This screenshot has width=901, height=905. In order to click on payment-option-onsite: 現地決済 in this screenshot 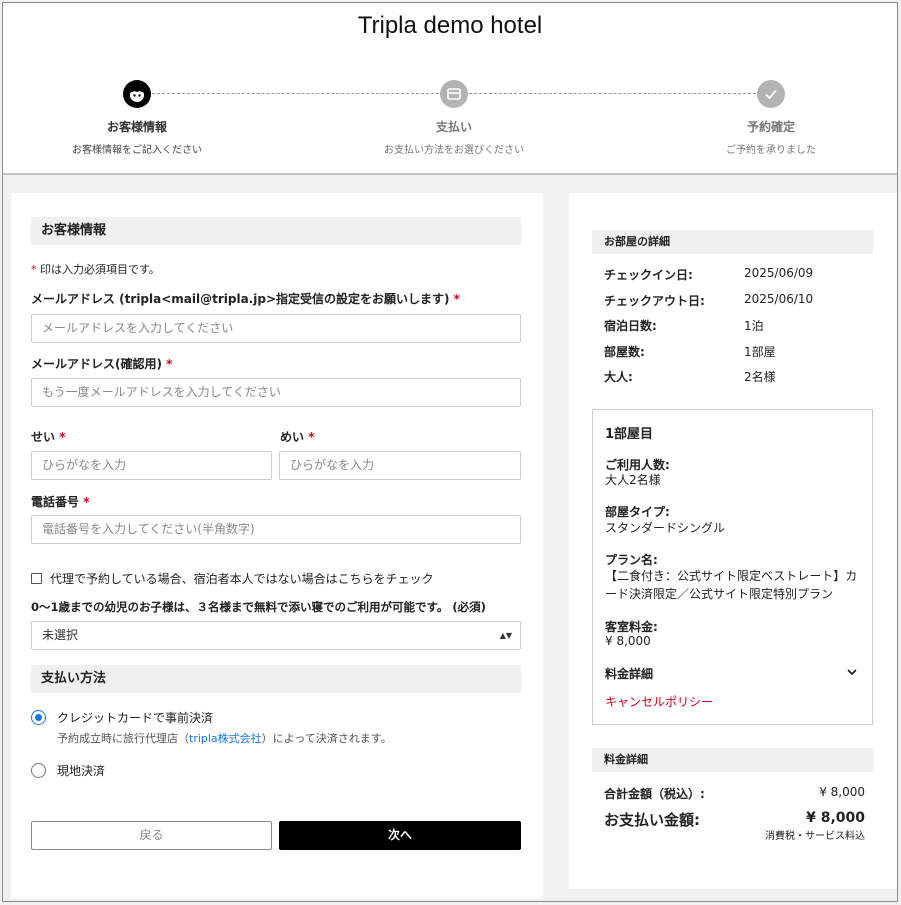, I will do `click(68, 770)`.